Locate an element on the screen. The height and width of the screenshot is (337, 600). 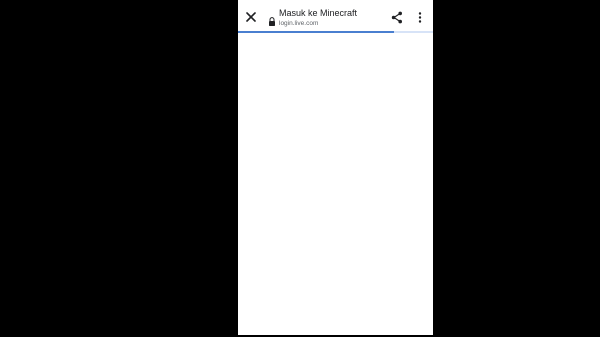
lock-icon is located at coordinates (272, 19).